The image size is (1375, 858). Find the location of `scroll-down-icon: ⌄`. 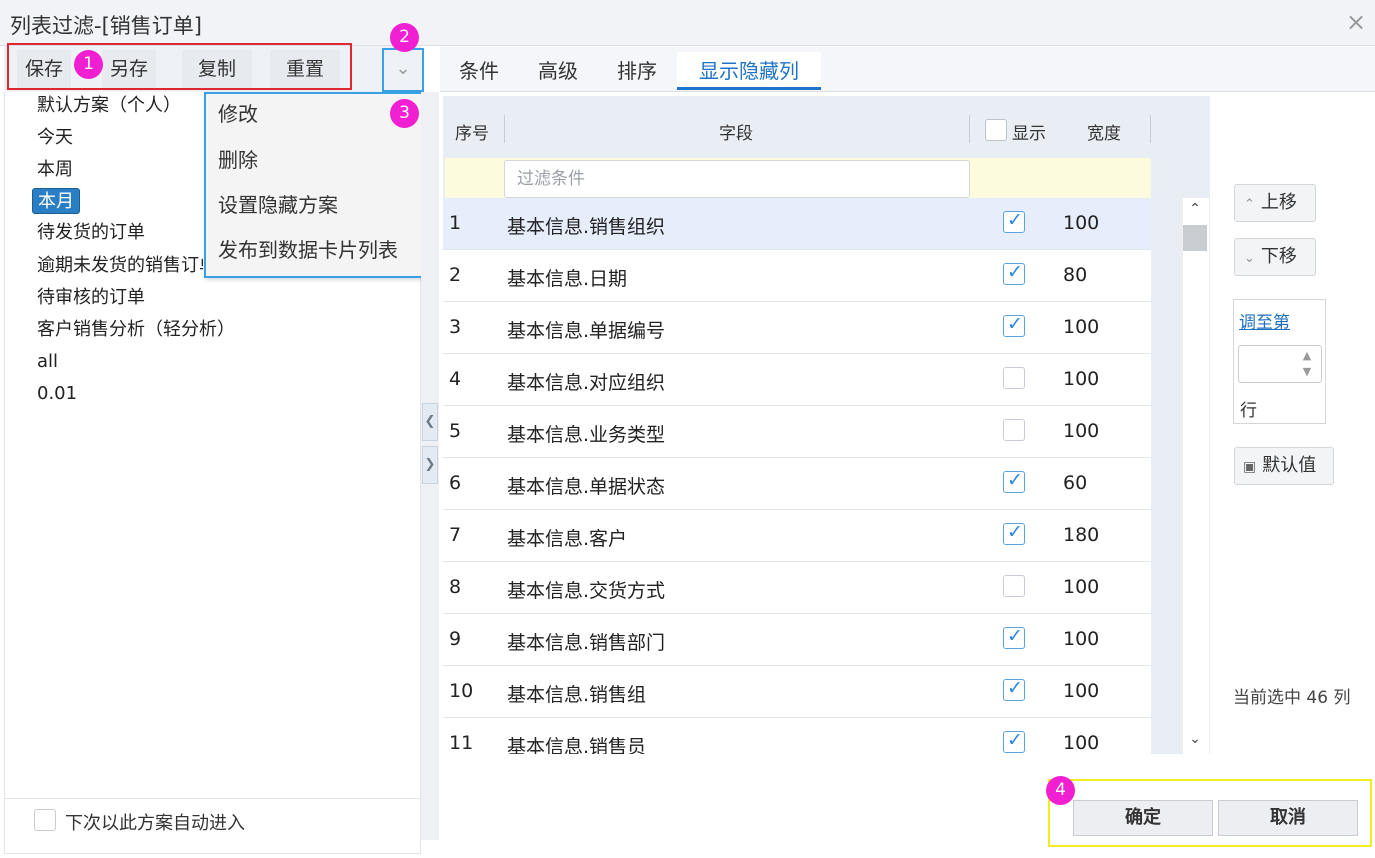

scroll-down-icon: ⌄ is located at coordinates (1195, 741).